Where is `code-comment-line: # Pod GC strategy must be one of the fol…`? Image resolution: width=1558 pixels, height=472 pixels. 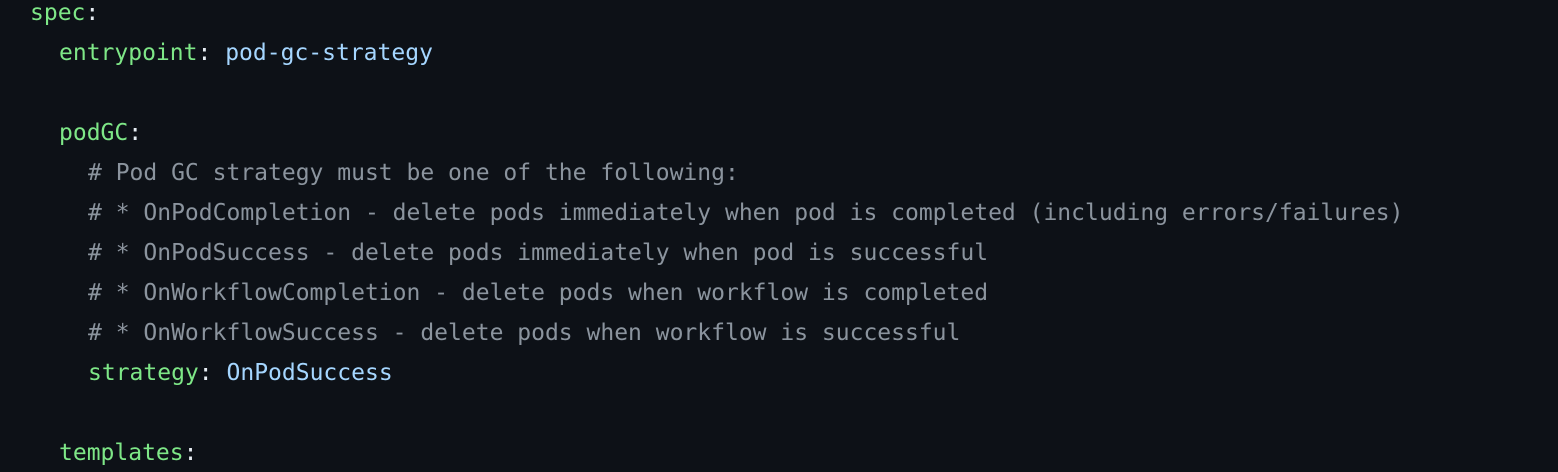
code-comment-line: # Pod GC strategy must be one of the fol… is located at coordinates (413, 173).